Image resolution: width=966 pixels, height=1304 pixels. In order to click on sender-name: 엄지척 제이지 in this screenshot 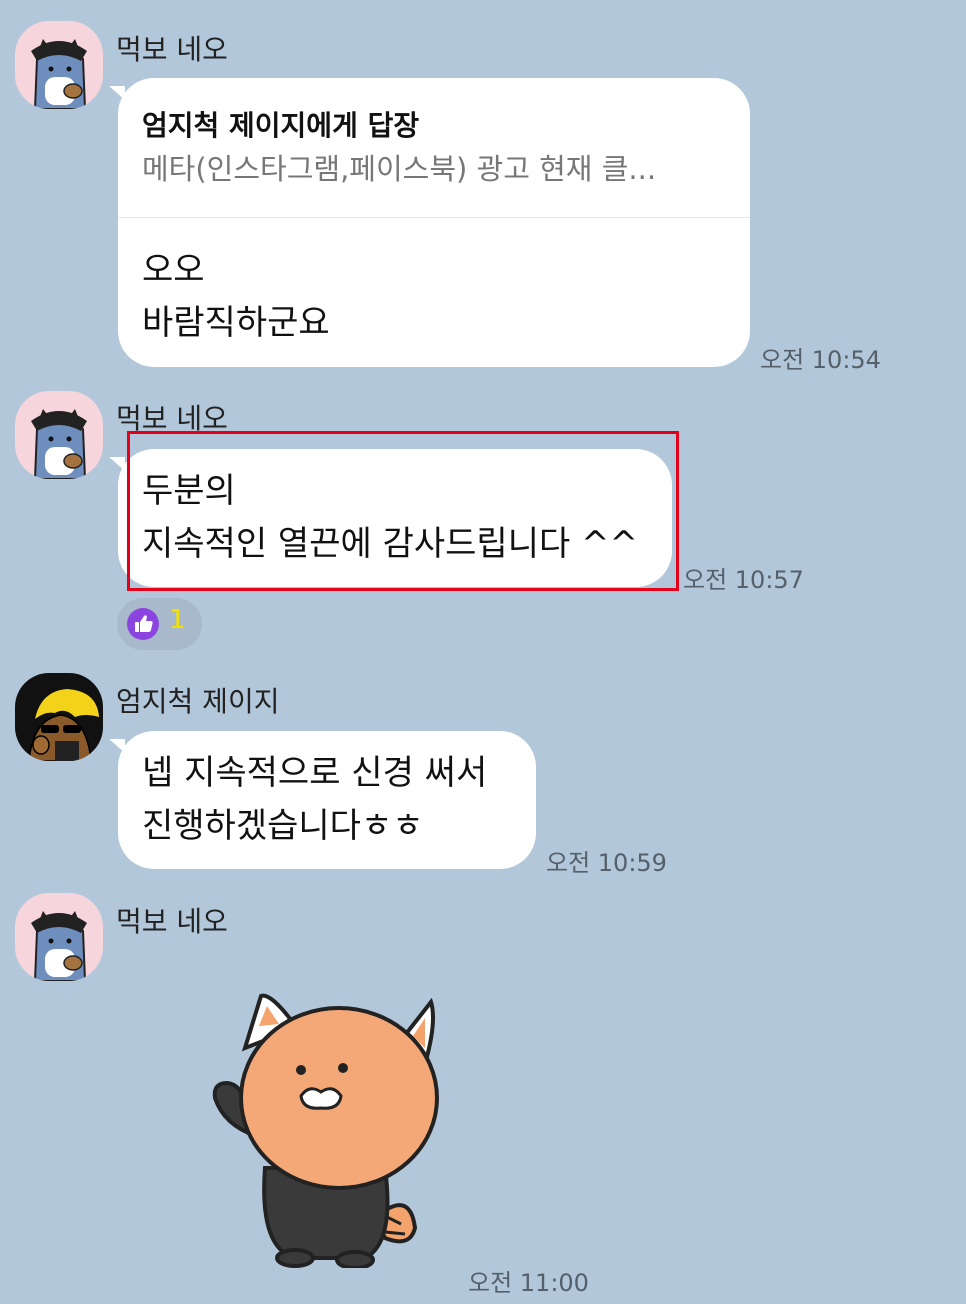, I will do `click(198, 701)`.